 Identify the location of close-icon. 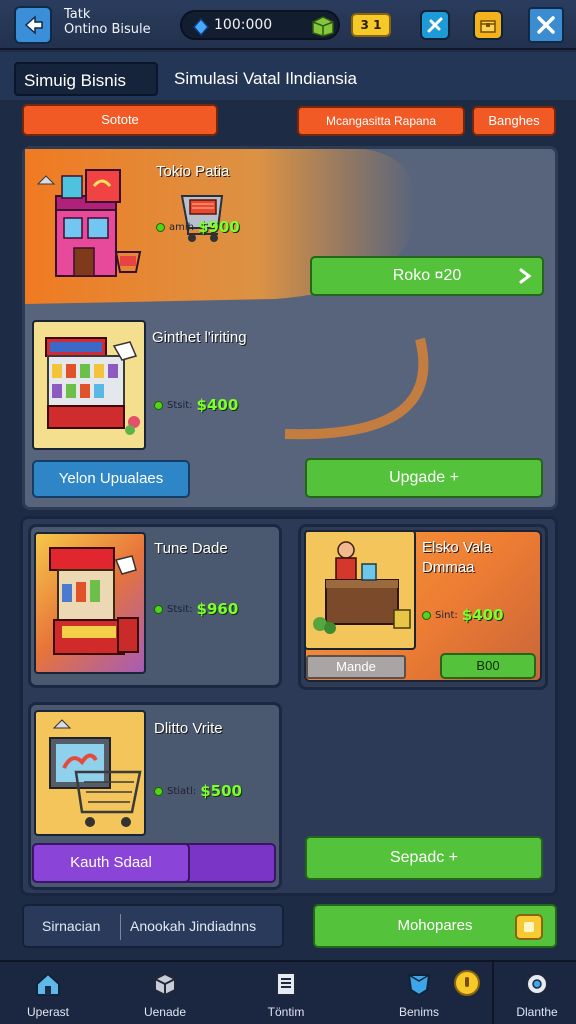
(546, 25).